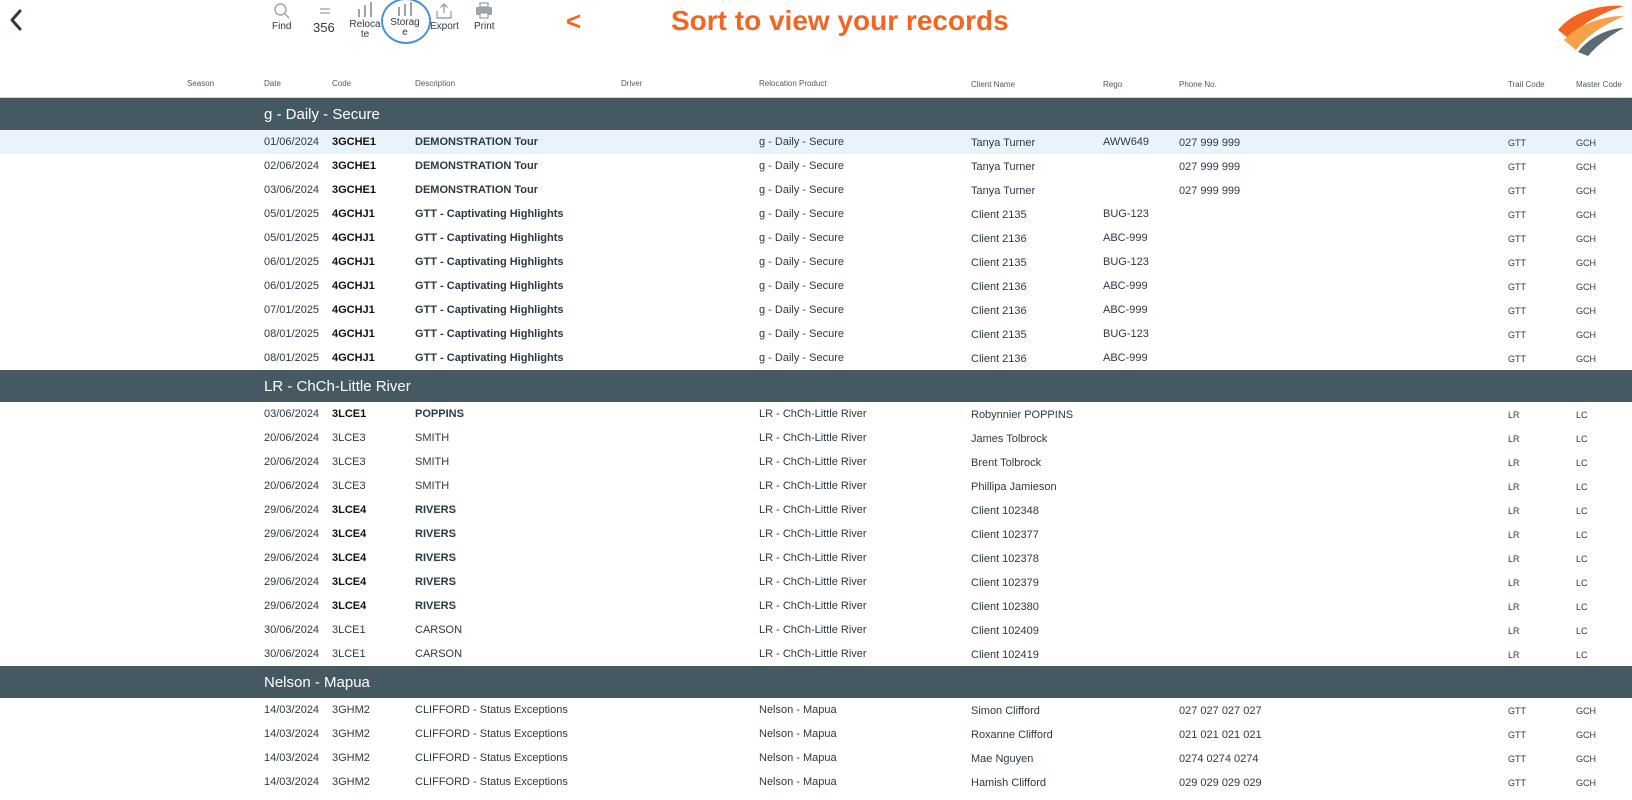 The image size is (1632, 800). I want to click on cell-description: RIVERS, so click(435, 510).